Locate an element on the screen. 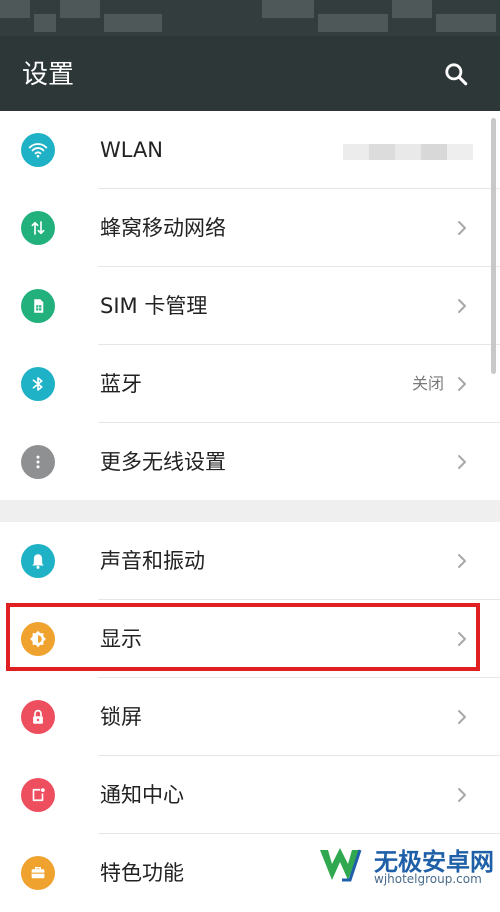 Image resolution: width=500 pixels, height=912 pixels. search-button is located at coordinates (456, 74).